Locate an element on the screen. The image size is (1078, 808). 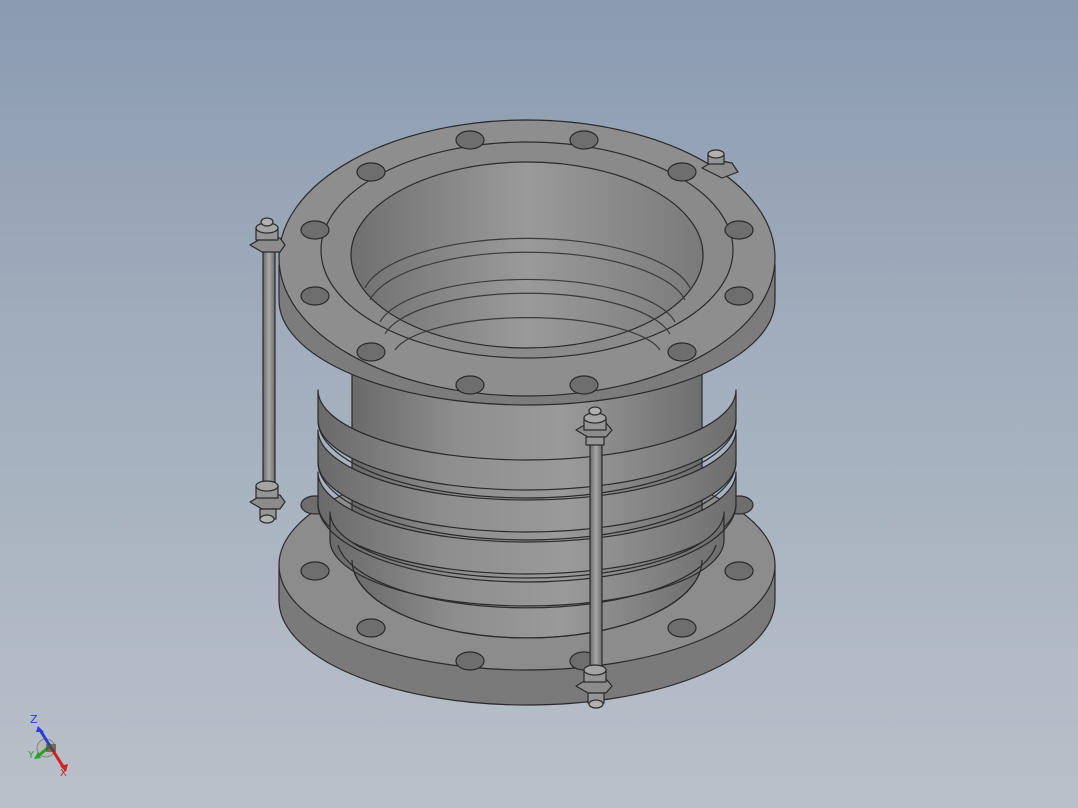
orientation-triad: Z Y X is located at coordinates (52, 746).